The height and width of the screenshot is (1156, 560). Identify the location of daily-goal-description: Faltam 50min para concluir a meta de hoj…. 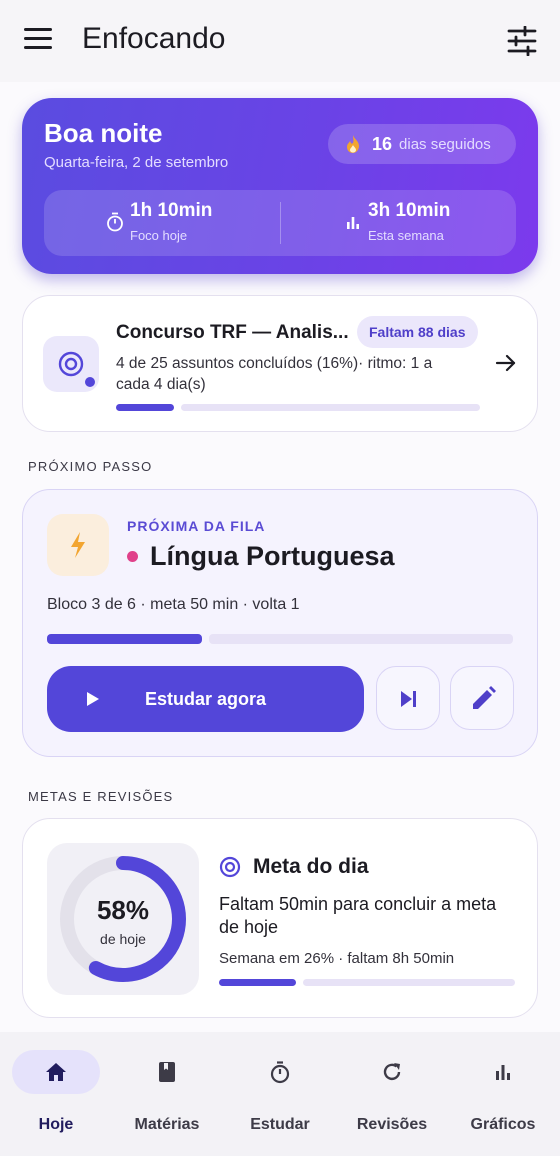
(358, 915).